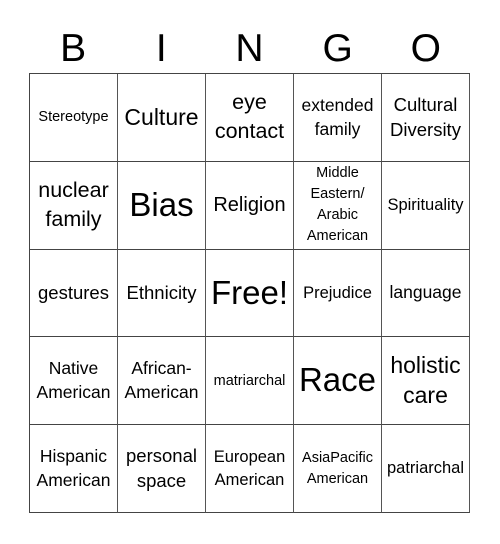 This screenshot has height=544, width=500. Describe the element at coordinates (426, 381) in the screenshot. I see `bingo-cell: holistic care` at that location.